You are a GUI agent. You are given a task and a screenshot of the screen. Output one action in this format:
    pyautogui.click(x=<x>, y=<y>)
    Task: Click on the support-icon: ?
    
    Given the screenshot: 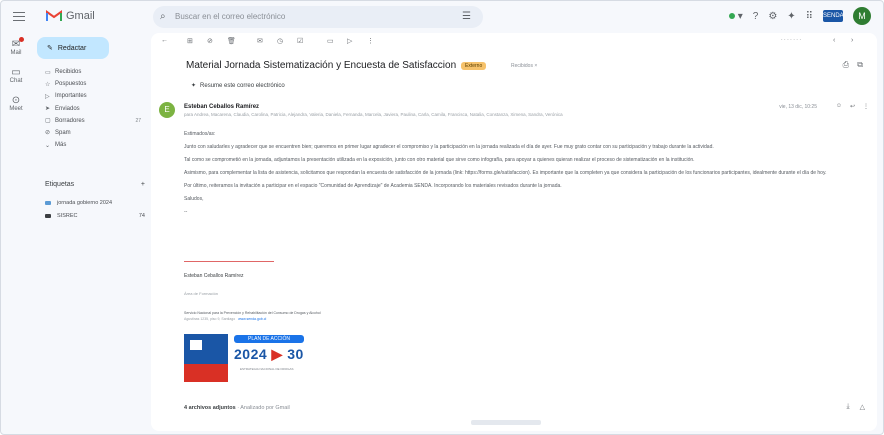 What is the action you would take?
    pyautogui.click(x=756, y=16)
    